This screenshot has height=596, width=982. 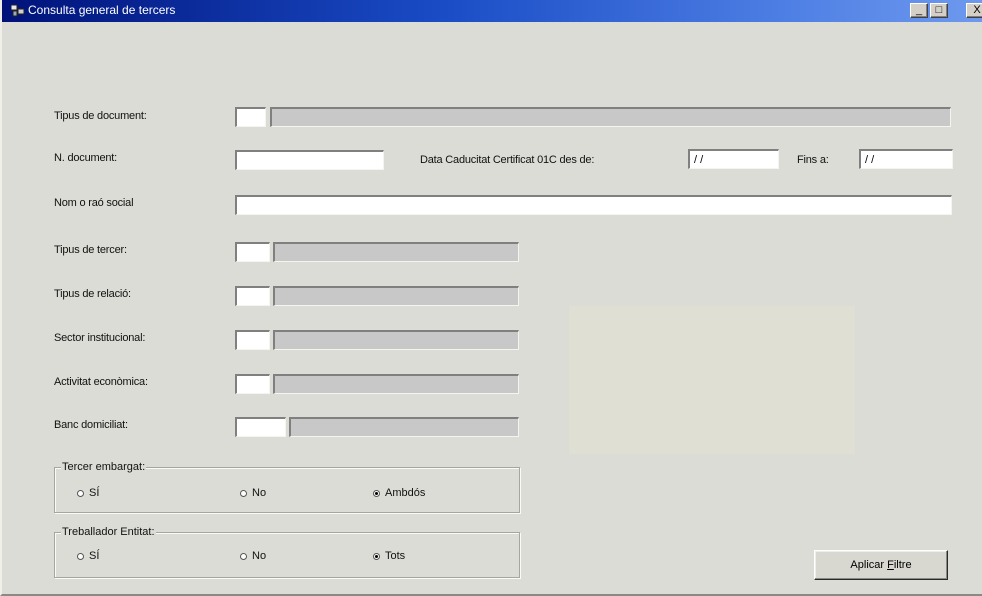 I want to click on tipus-tercer-label: Tipus de tercer:, so click(x=90, y=250).